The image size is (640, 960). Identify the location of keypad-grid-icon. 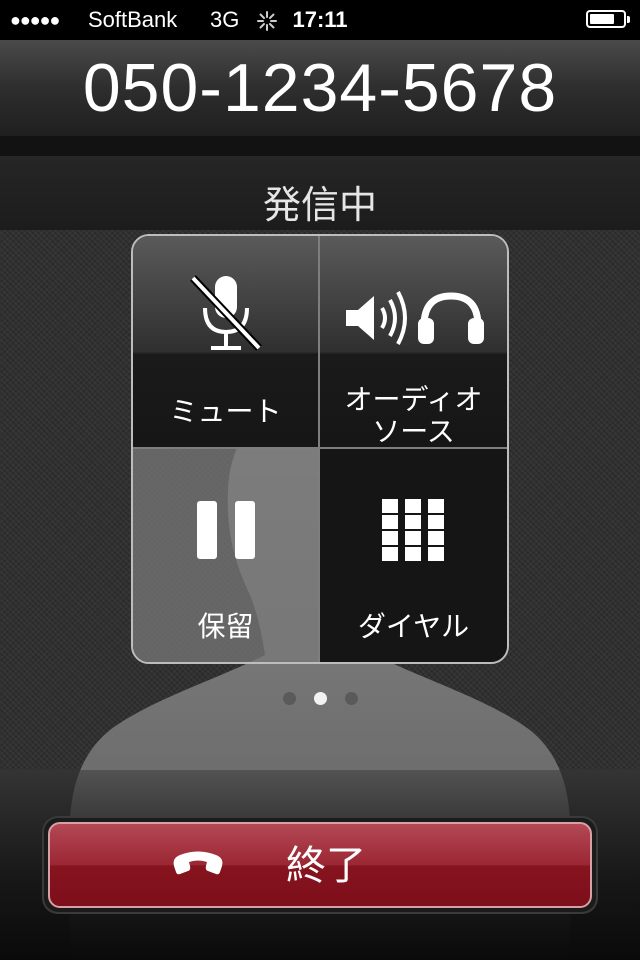
(413, 530).